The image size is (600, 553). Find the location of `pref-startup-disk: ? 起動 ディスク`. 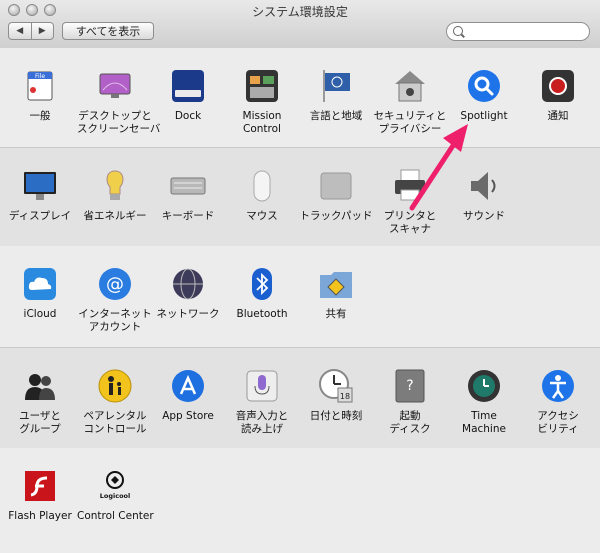

pref-startup-disk: ? 起動 ディスク is located at coordinates (410, 401).